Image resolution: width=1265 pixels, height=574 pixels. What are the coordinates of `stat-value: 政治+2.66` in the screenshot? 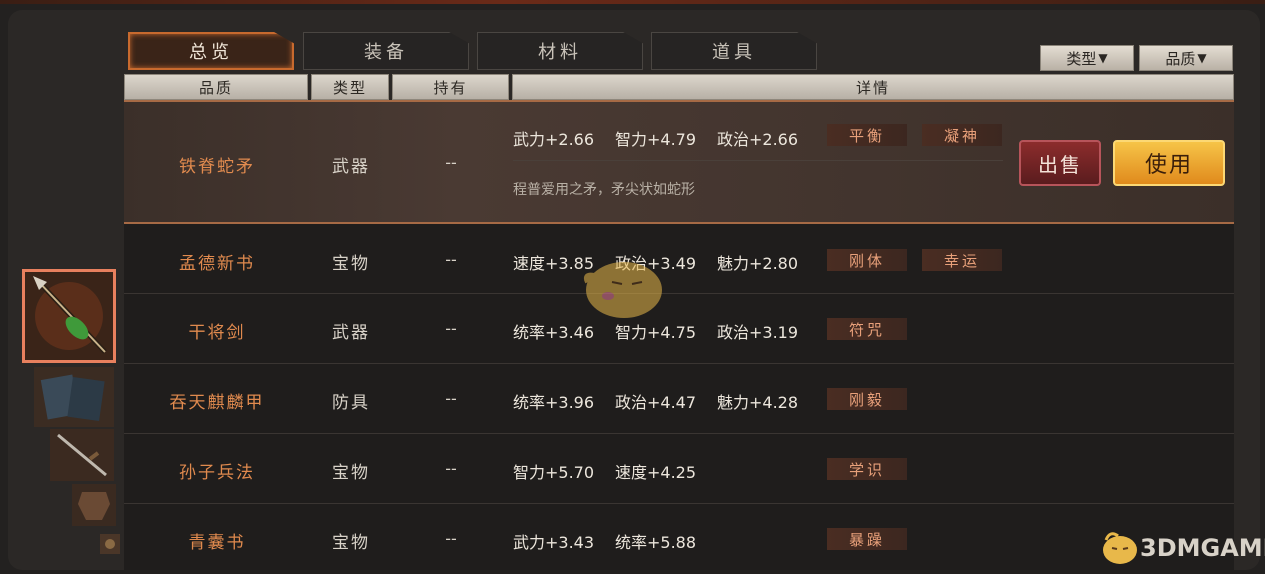 It's located at (758, 139).